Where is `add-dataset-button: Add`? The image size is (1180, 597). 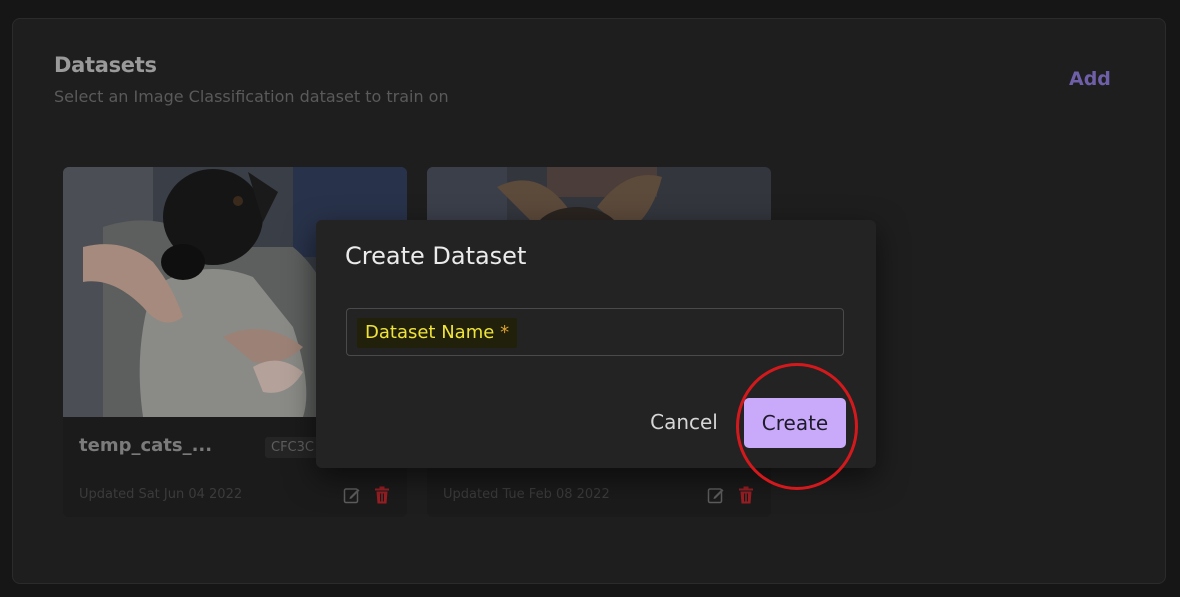
add-dataset-button: Add is located at coordinates (1090, 79).